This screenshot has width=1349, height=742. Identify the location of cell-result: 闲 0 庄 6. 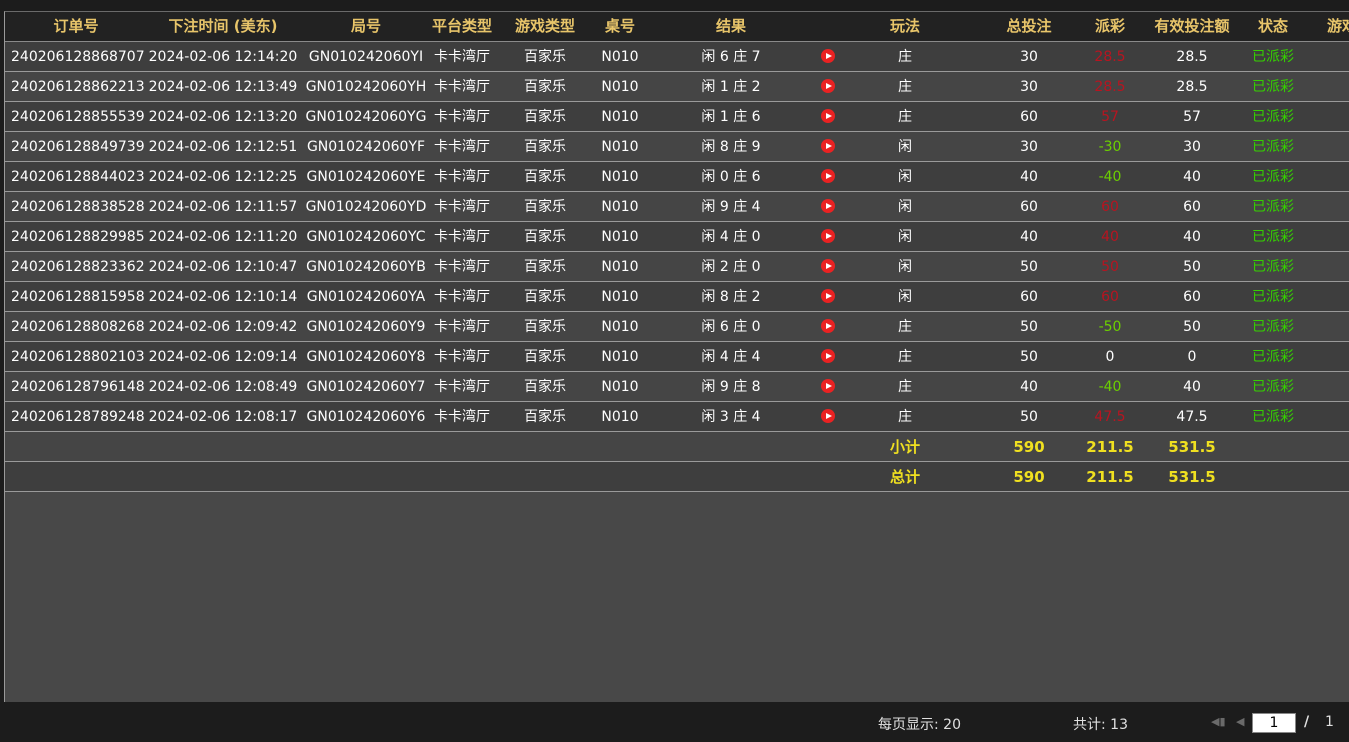
(731, 177).